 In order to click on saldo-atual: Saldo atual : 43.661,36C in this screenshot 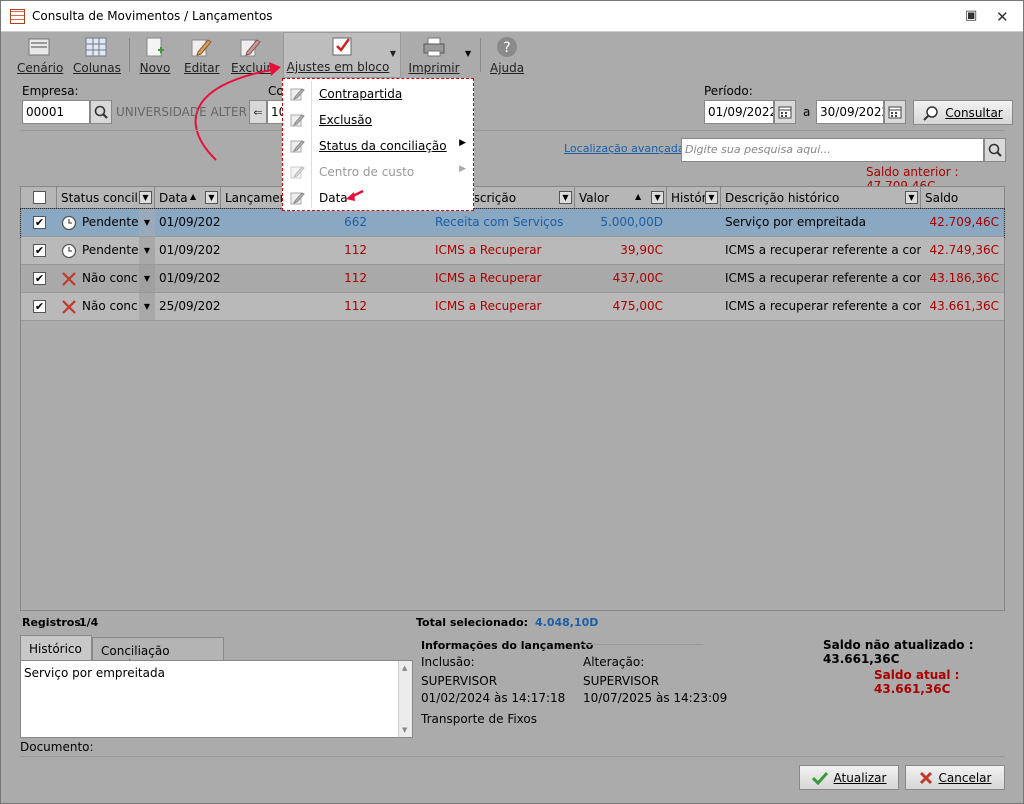, I will do `click(917, 682)`.